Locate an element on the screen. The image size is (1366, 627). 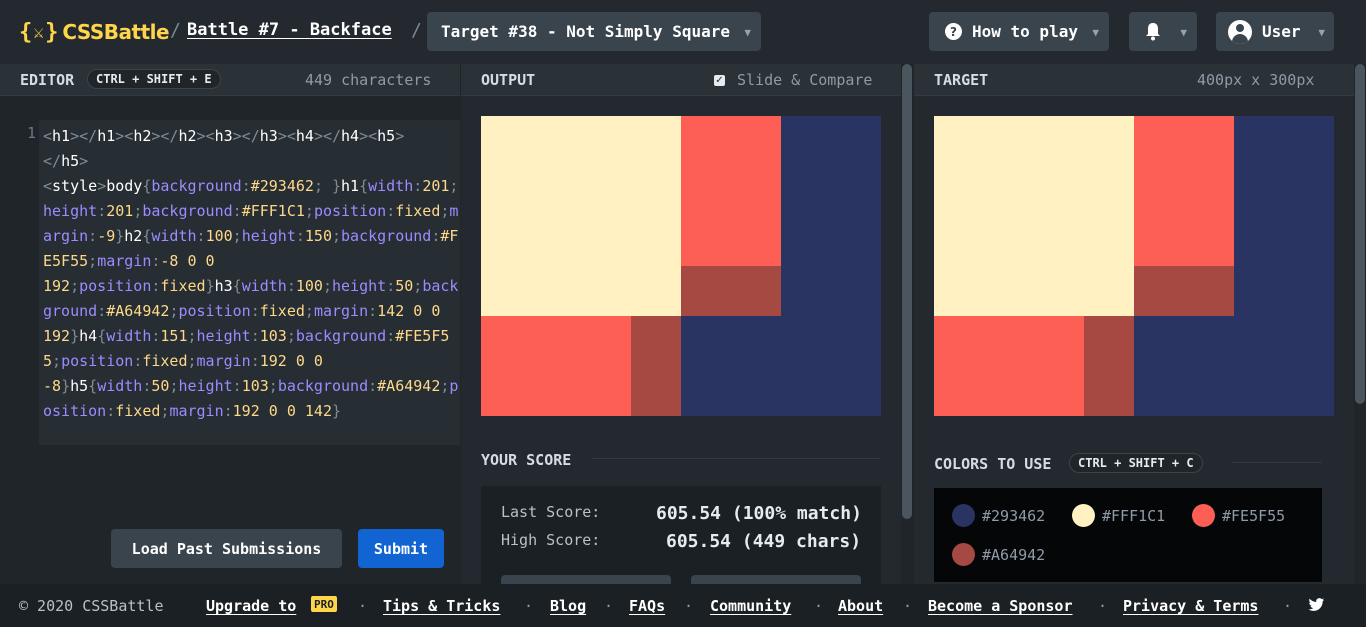
crossed-swords-icon: ⚔ is located at coordinates (39, 32).